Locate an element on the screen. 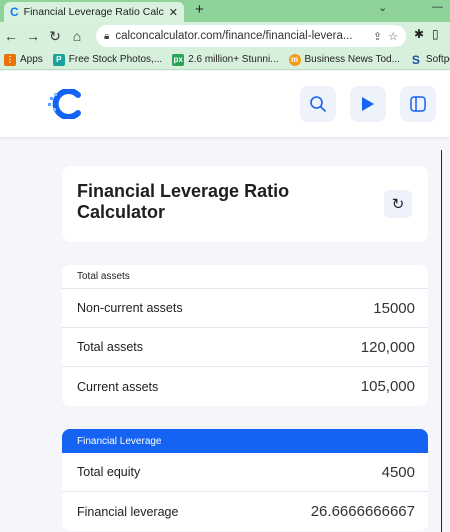 The height and width of the screenshot is (532, 450). calculator-title-card: Financial Leverage Ratio Calculator ↻ is located at coordinates (245, 204).